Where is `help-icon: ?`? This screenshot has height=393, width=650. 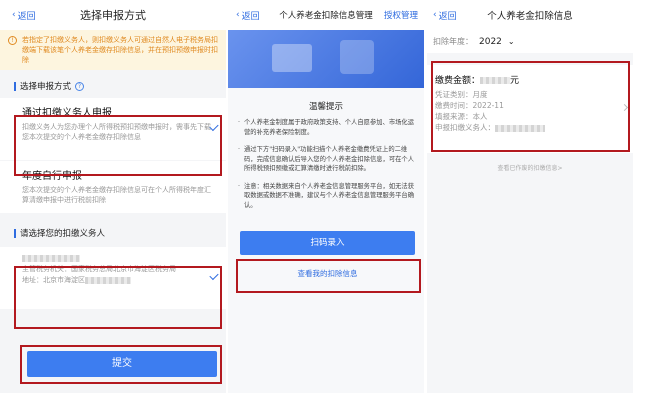
help-icon: ? is located at coordinates (80, 86).